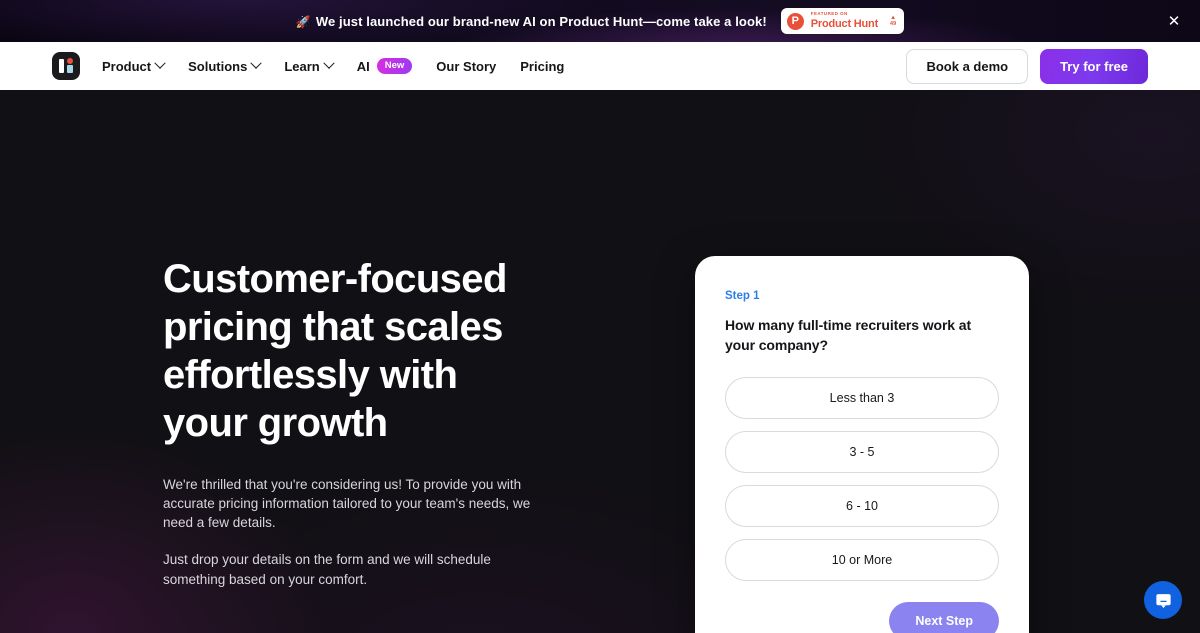 Image resolution: width=1200 pixels, height=633 pixels. Describe the element at coordinates (862, 452) in the screenshot. I see `option-3-to-5: 3 - 5` at that location.